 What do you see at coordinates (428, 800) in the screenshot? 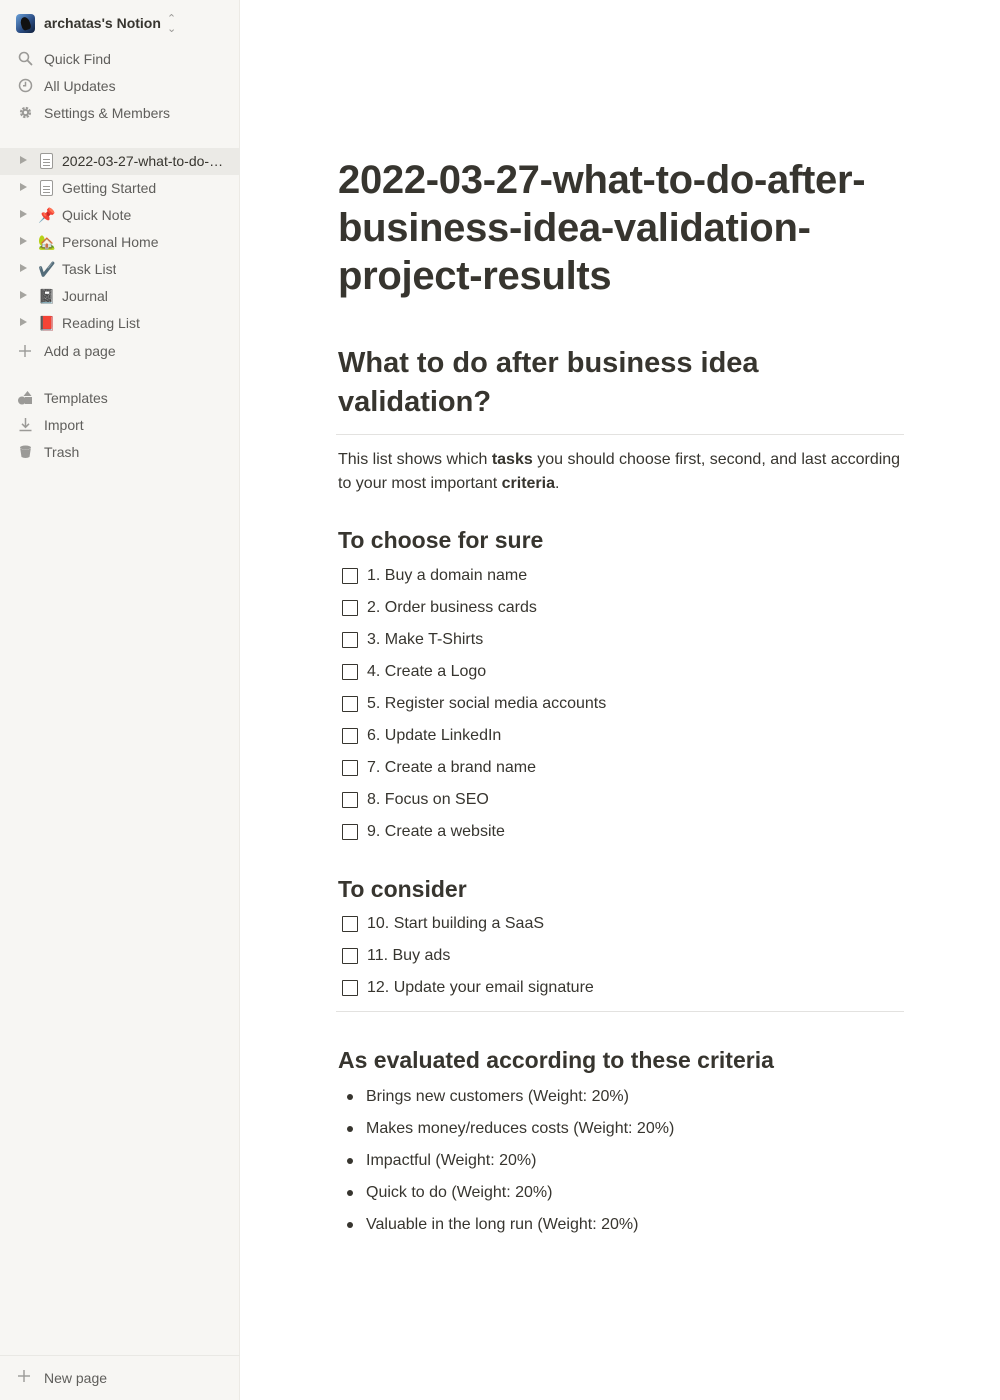
I see `todo-text: 8. Focus on SEO` at bounding box center [428, 800].